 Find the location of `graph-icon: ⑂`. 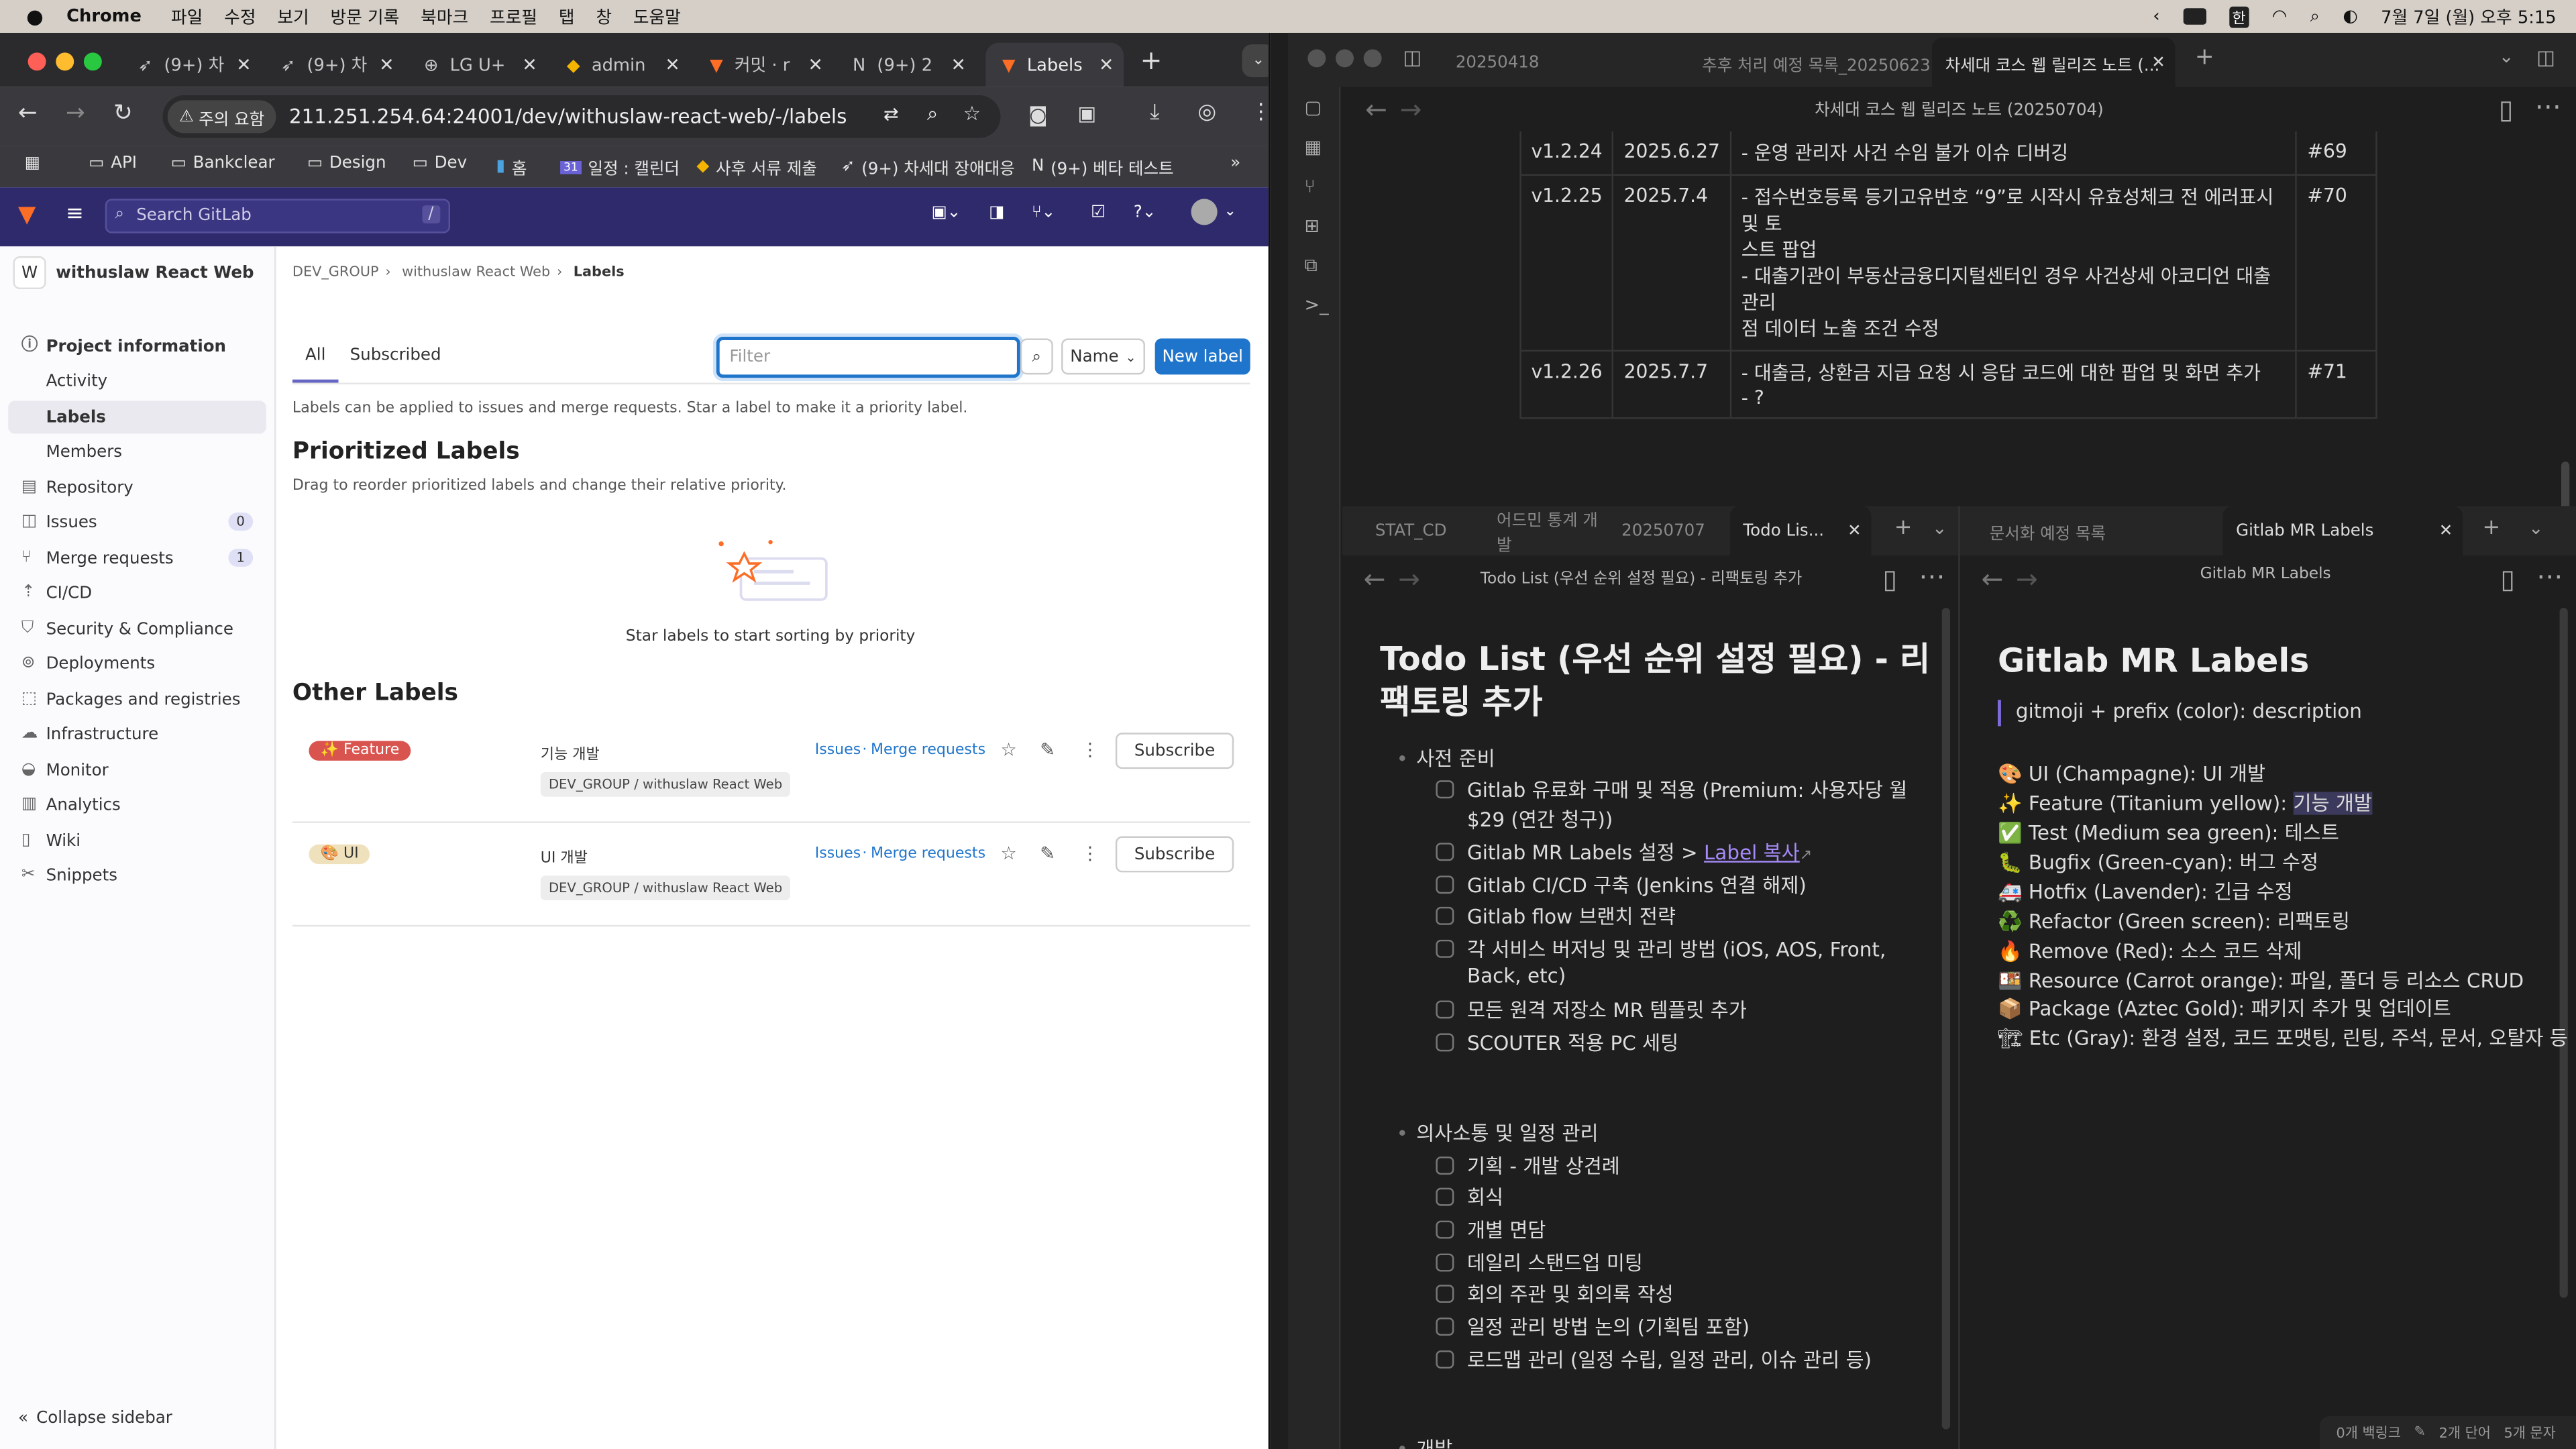

graph-icon: ⑂ is located at coordinates (1310, 186).